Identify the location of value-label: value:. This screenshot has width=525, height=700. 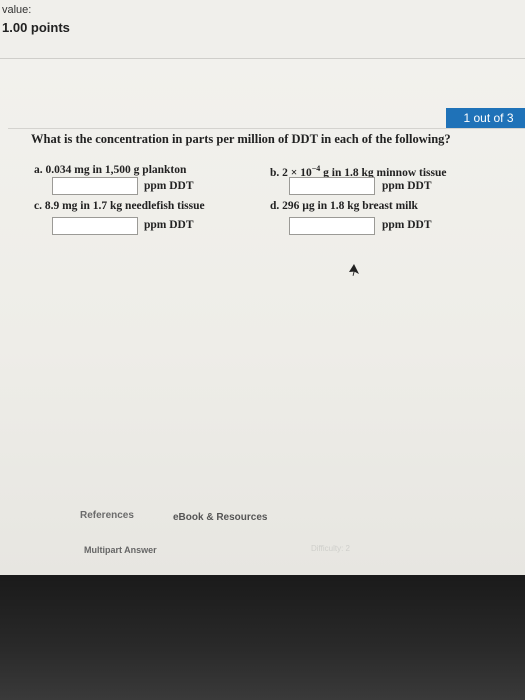
(17, 10).